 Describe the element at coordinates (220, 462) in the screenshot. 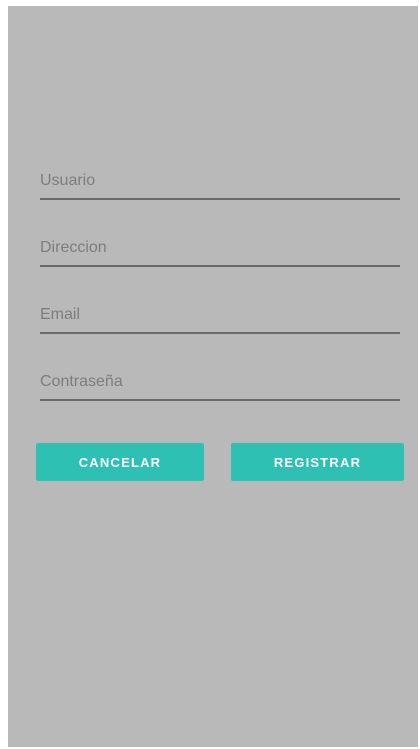

I see `form-actions: CANCELAR REGISTRAR` at that location.